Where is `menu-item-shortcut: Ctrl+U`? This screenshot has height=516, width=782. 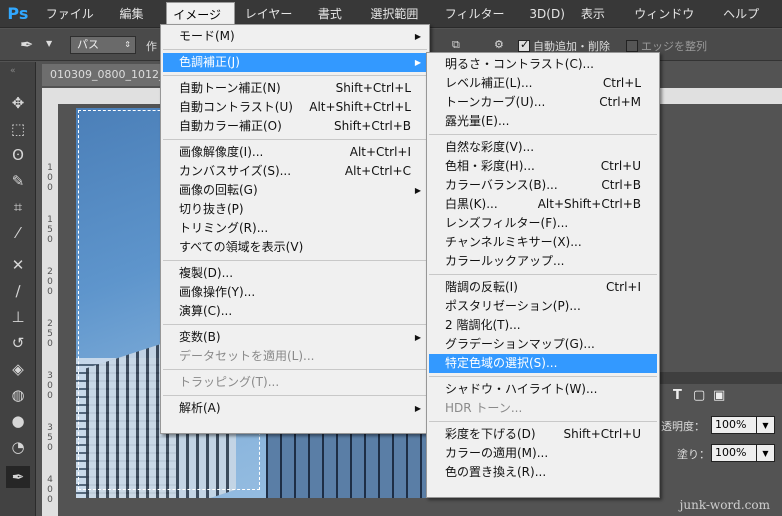 menu-item-shortcut: Ctrl+U is located at coordinates (620, 166).